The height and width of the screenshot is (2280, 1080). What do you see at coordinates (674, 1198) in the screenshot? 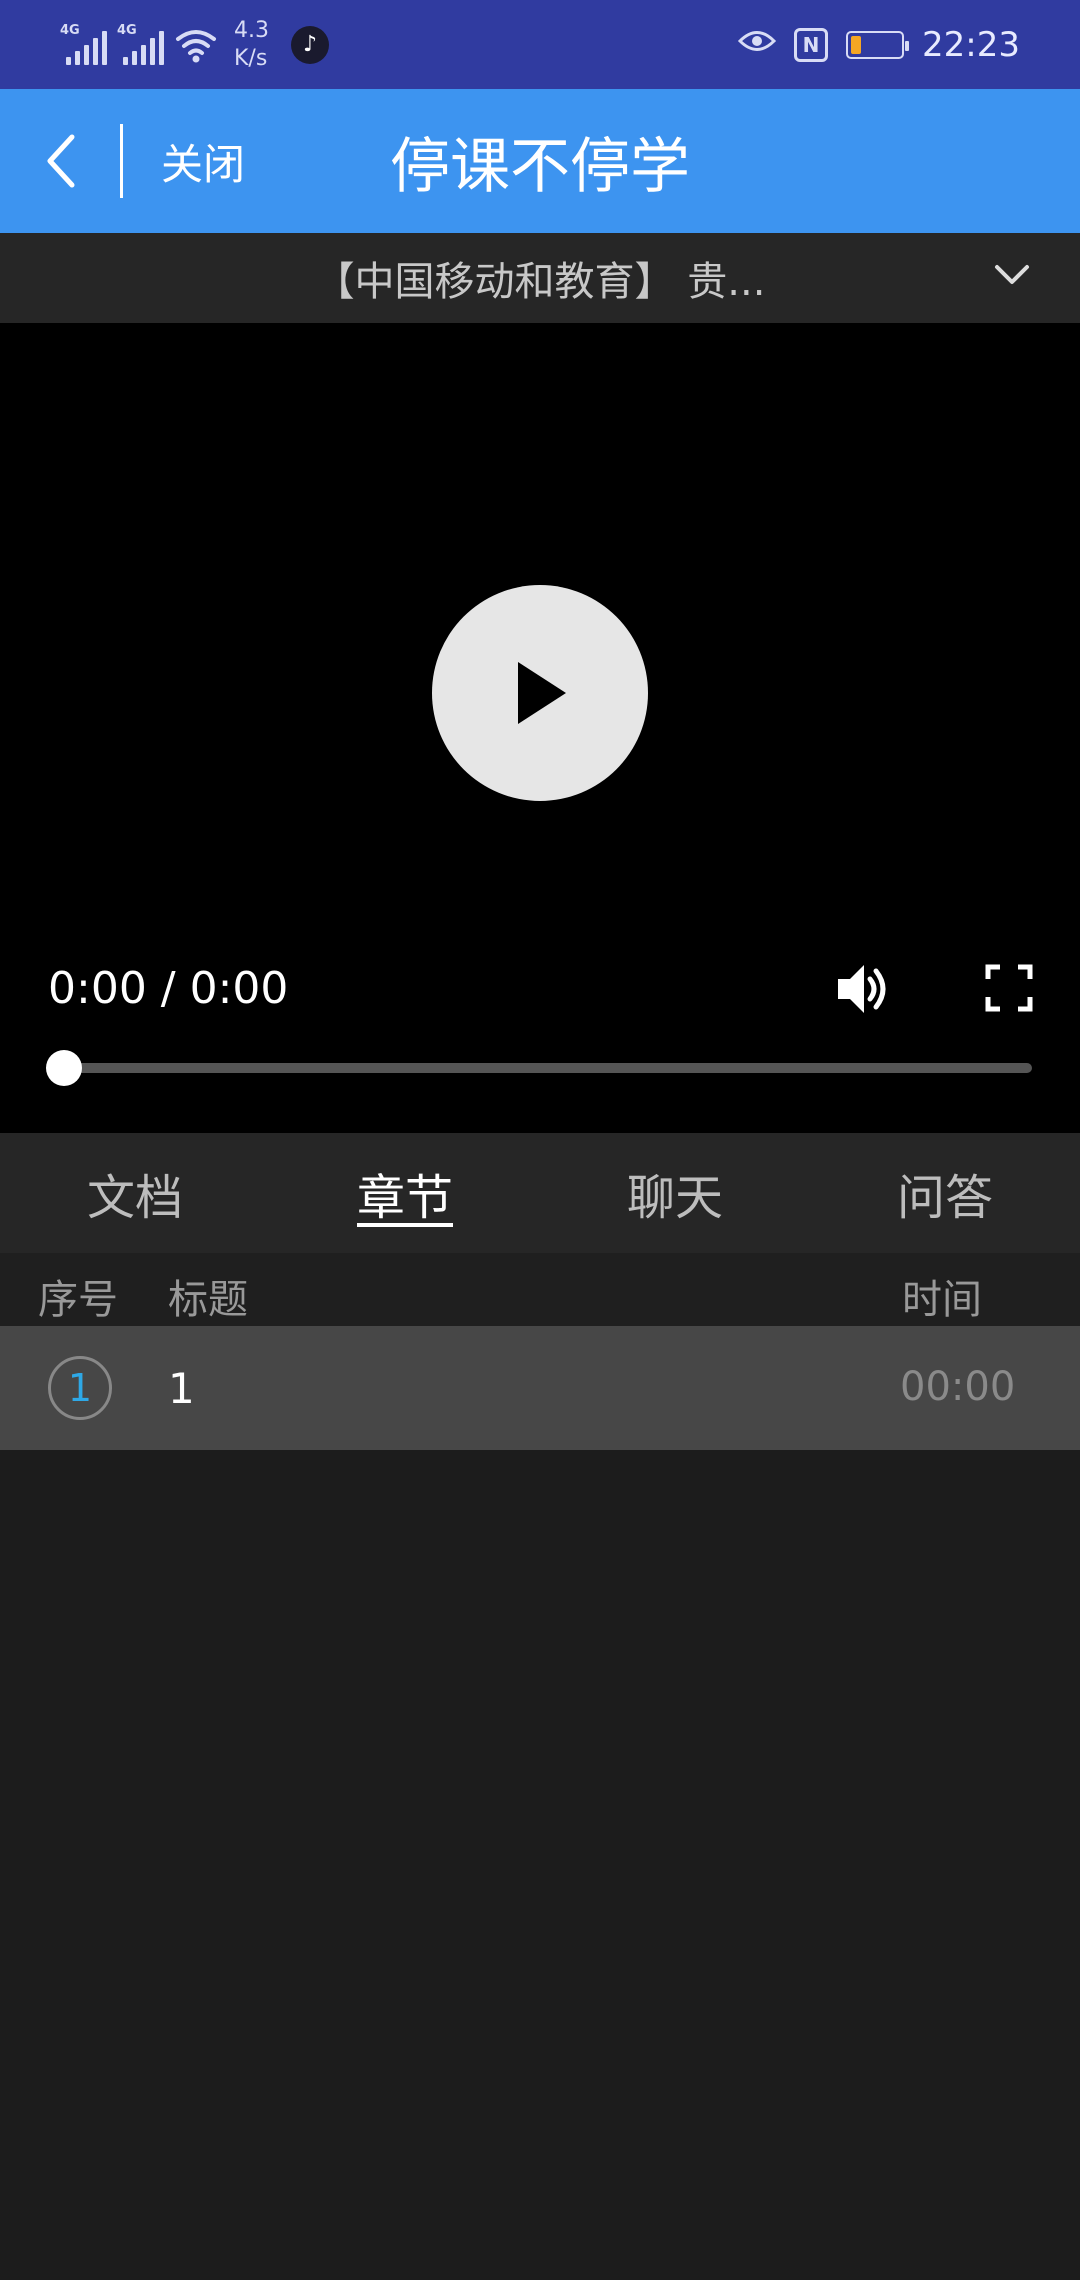
I see `tab-label: 聊天` at bounding box center [674, 1198].